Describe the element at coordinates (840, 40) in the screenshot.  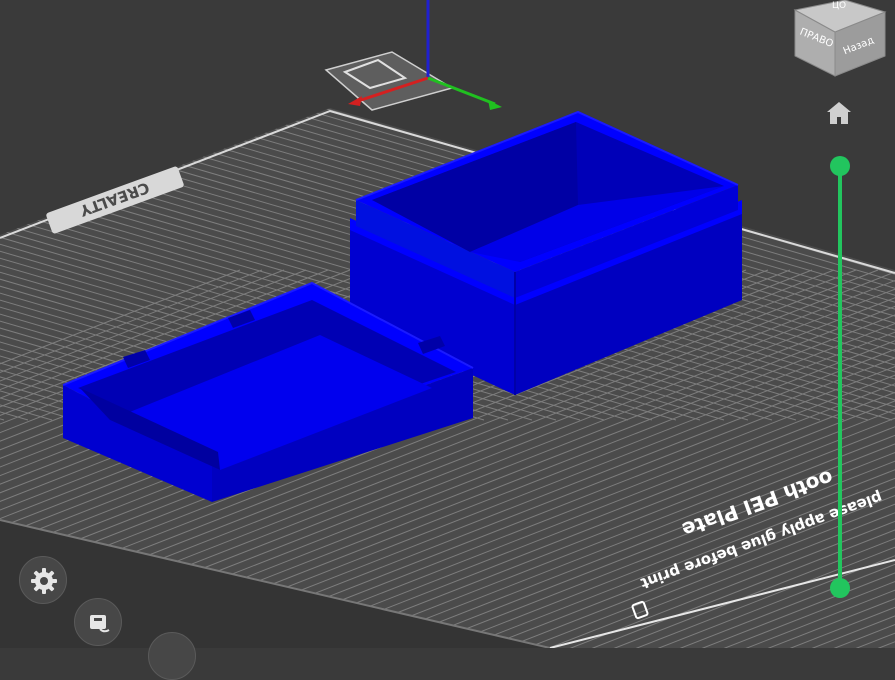
I see `navigation-cube: ПРАВО Назад ЦО` at that location.